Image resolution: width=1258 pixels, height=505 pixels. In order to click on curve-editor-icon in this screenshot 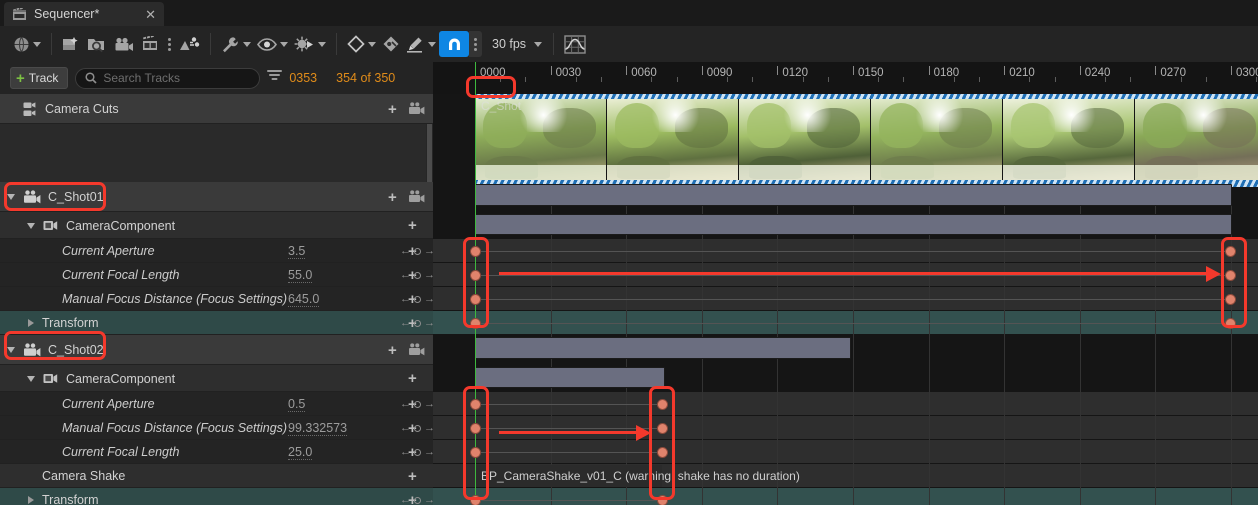, I will do `click(575, 44)`.